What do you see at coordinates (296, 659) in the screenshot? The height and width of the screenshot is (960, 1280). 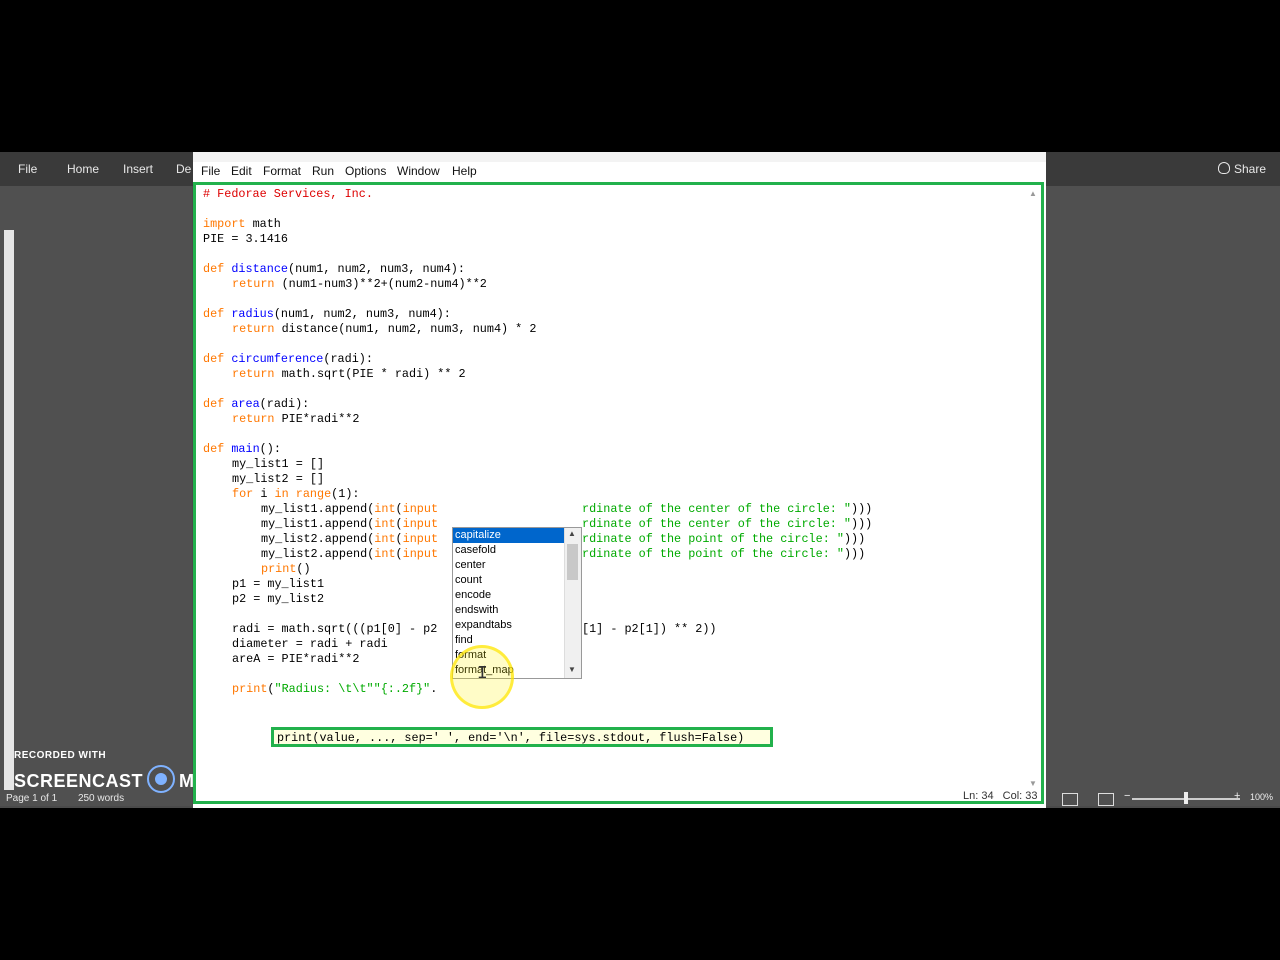 I see `code-line: areA = PIE*radi**2` at bounding box center [296, 659].